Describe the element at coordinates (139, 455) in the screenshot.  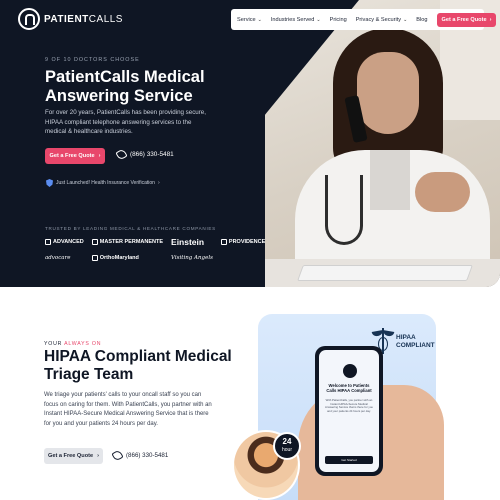
I see `triage-phone-link: (866) 330-5481` at that location.